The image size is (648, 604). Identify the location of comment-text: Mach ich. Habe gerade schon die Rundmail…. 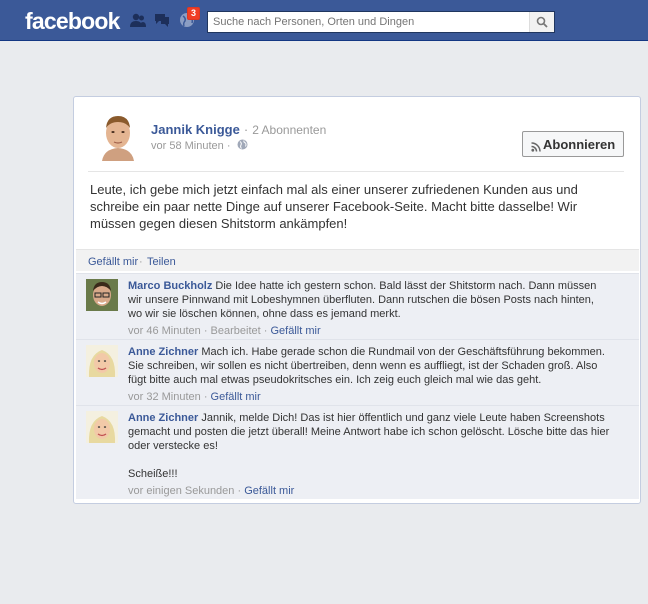
(366, 366).